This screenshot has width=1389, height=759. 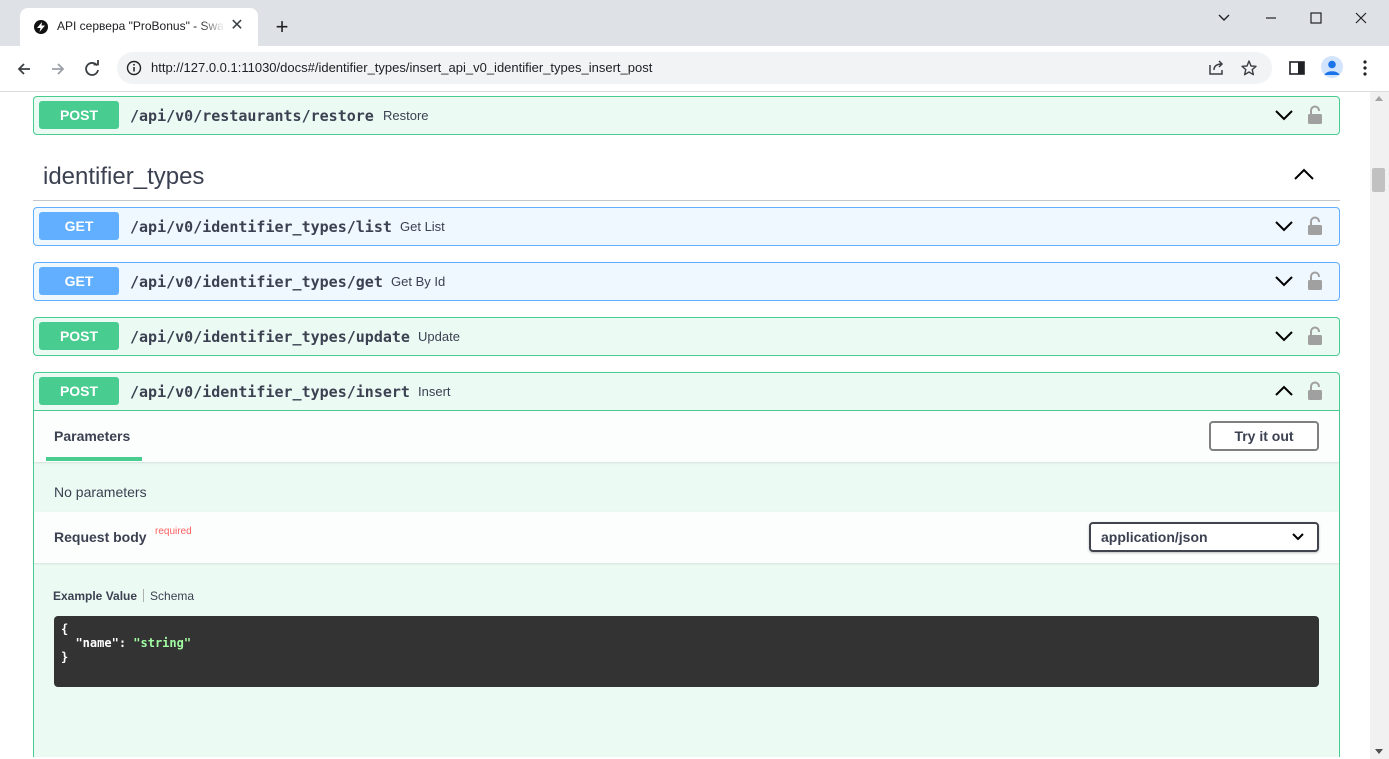 What do you see at coordinates (1332, 67) in the screenshot?
I see `profile-avatar-icon` at bounding box center [1332, 67].